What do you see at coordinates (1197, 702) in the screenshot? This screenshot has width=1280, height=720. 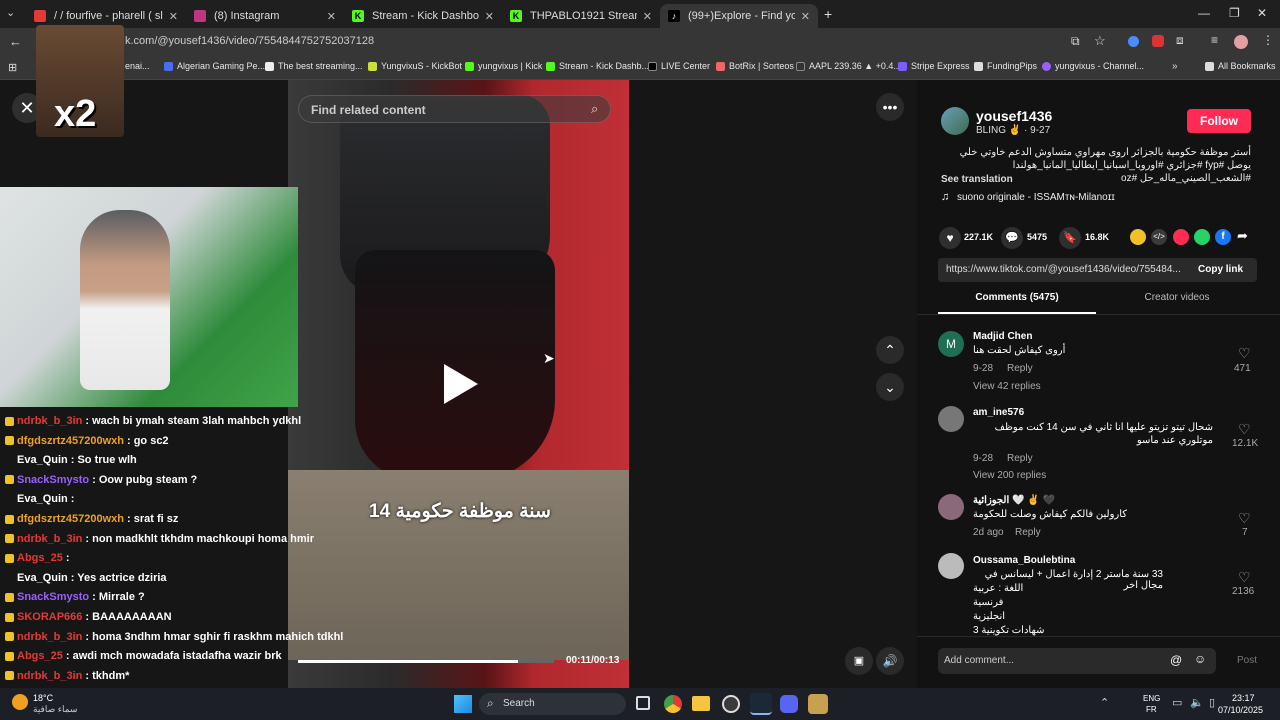 I see `volume-tray-icon: 🔈` at bounding box center [1197, 702].